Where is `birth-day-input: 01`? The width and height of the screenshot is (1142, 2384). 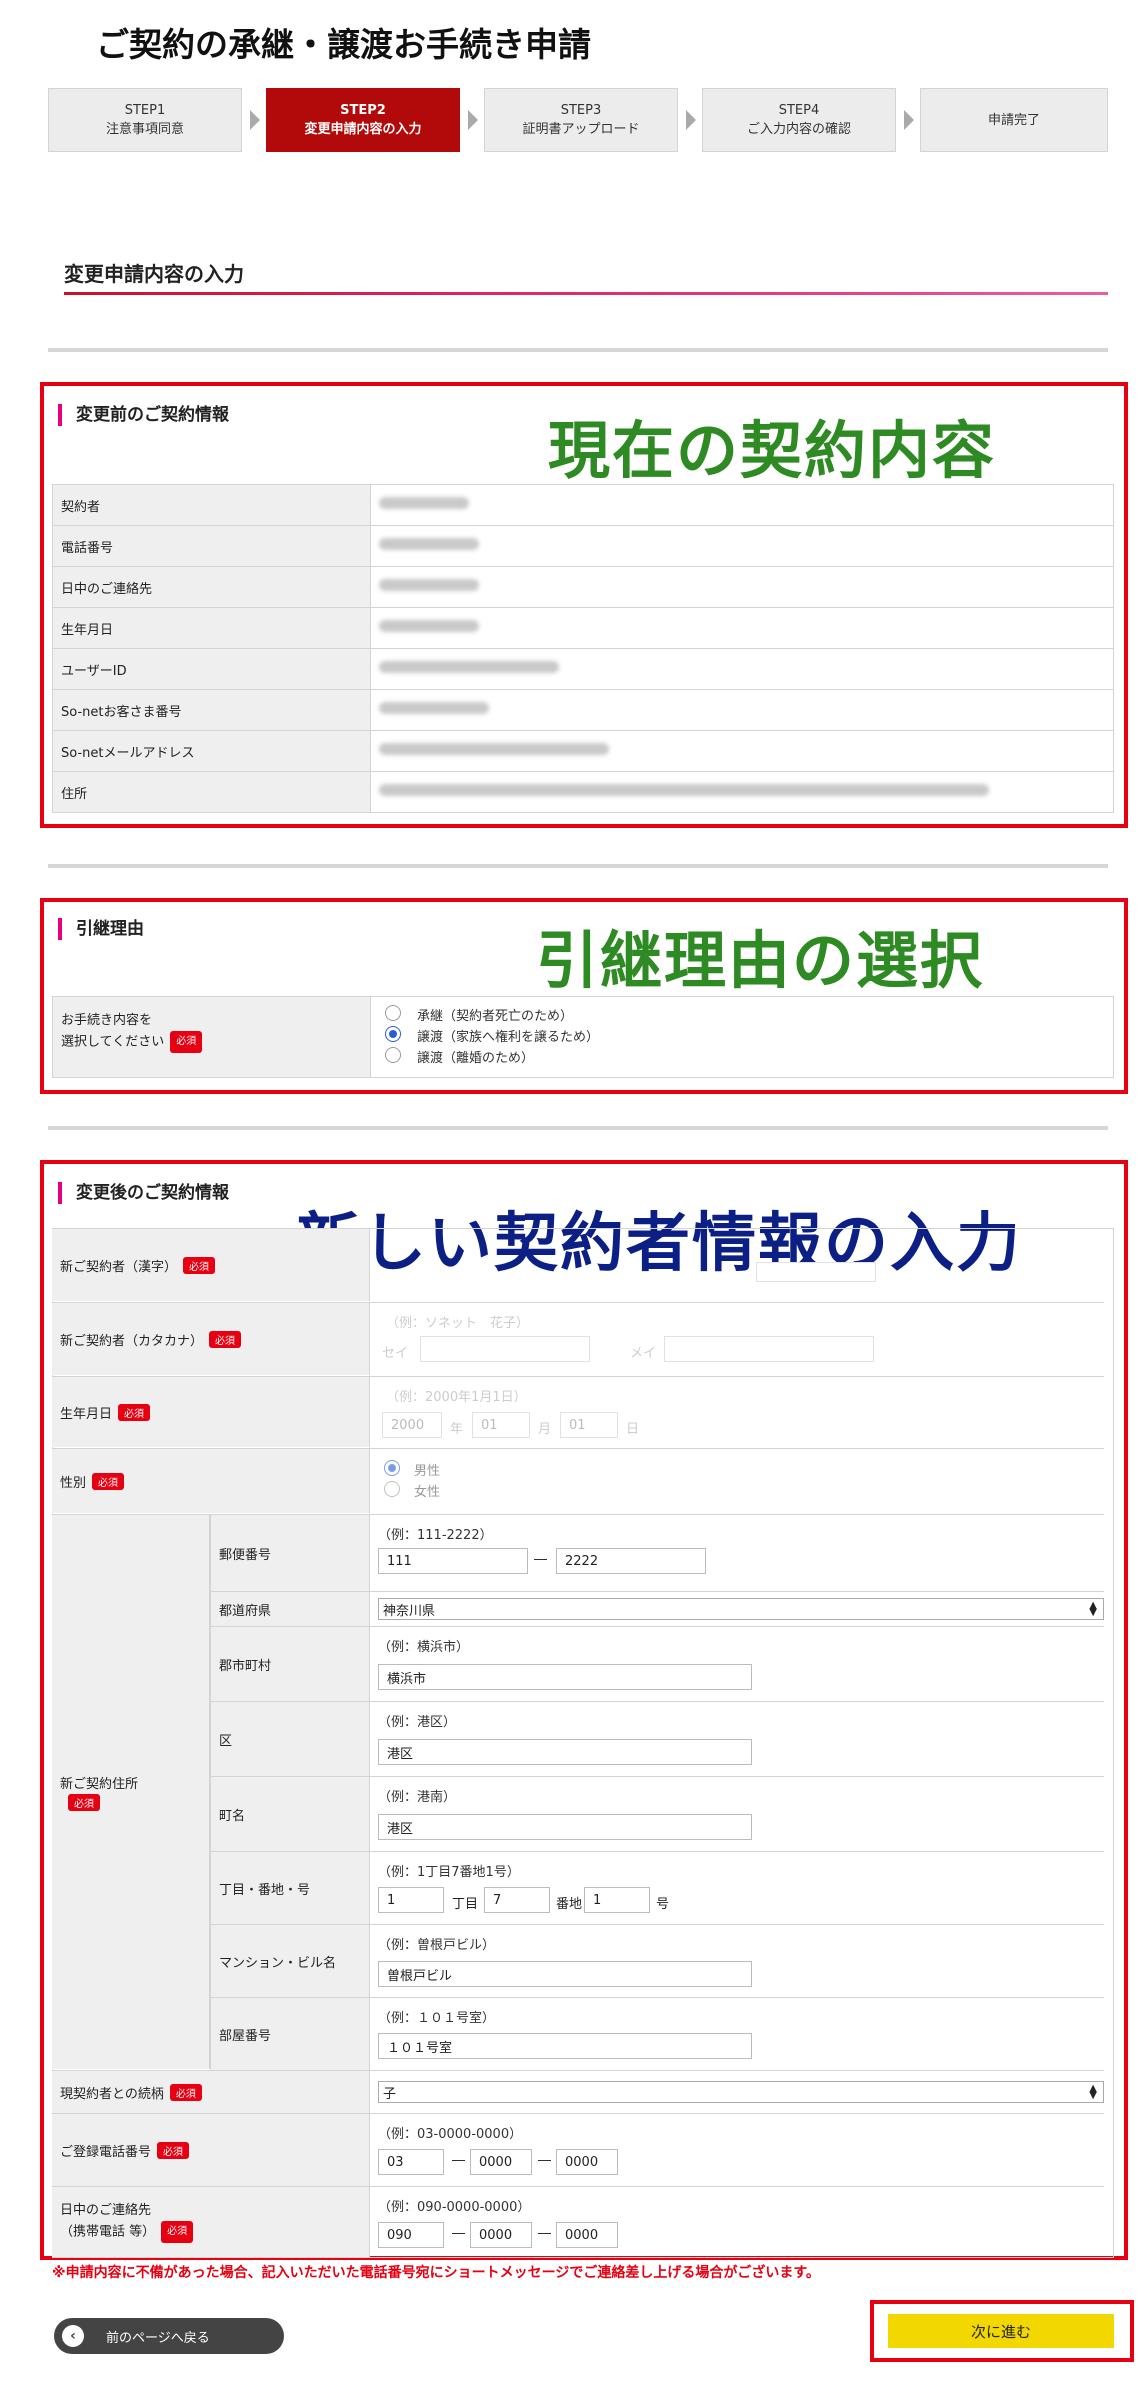 birth-day-input: 01 is located at coordinates (589, 1425).